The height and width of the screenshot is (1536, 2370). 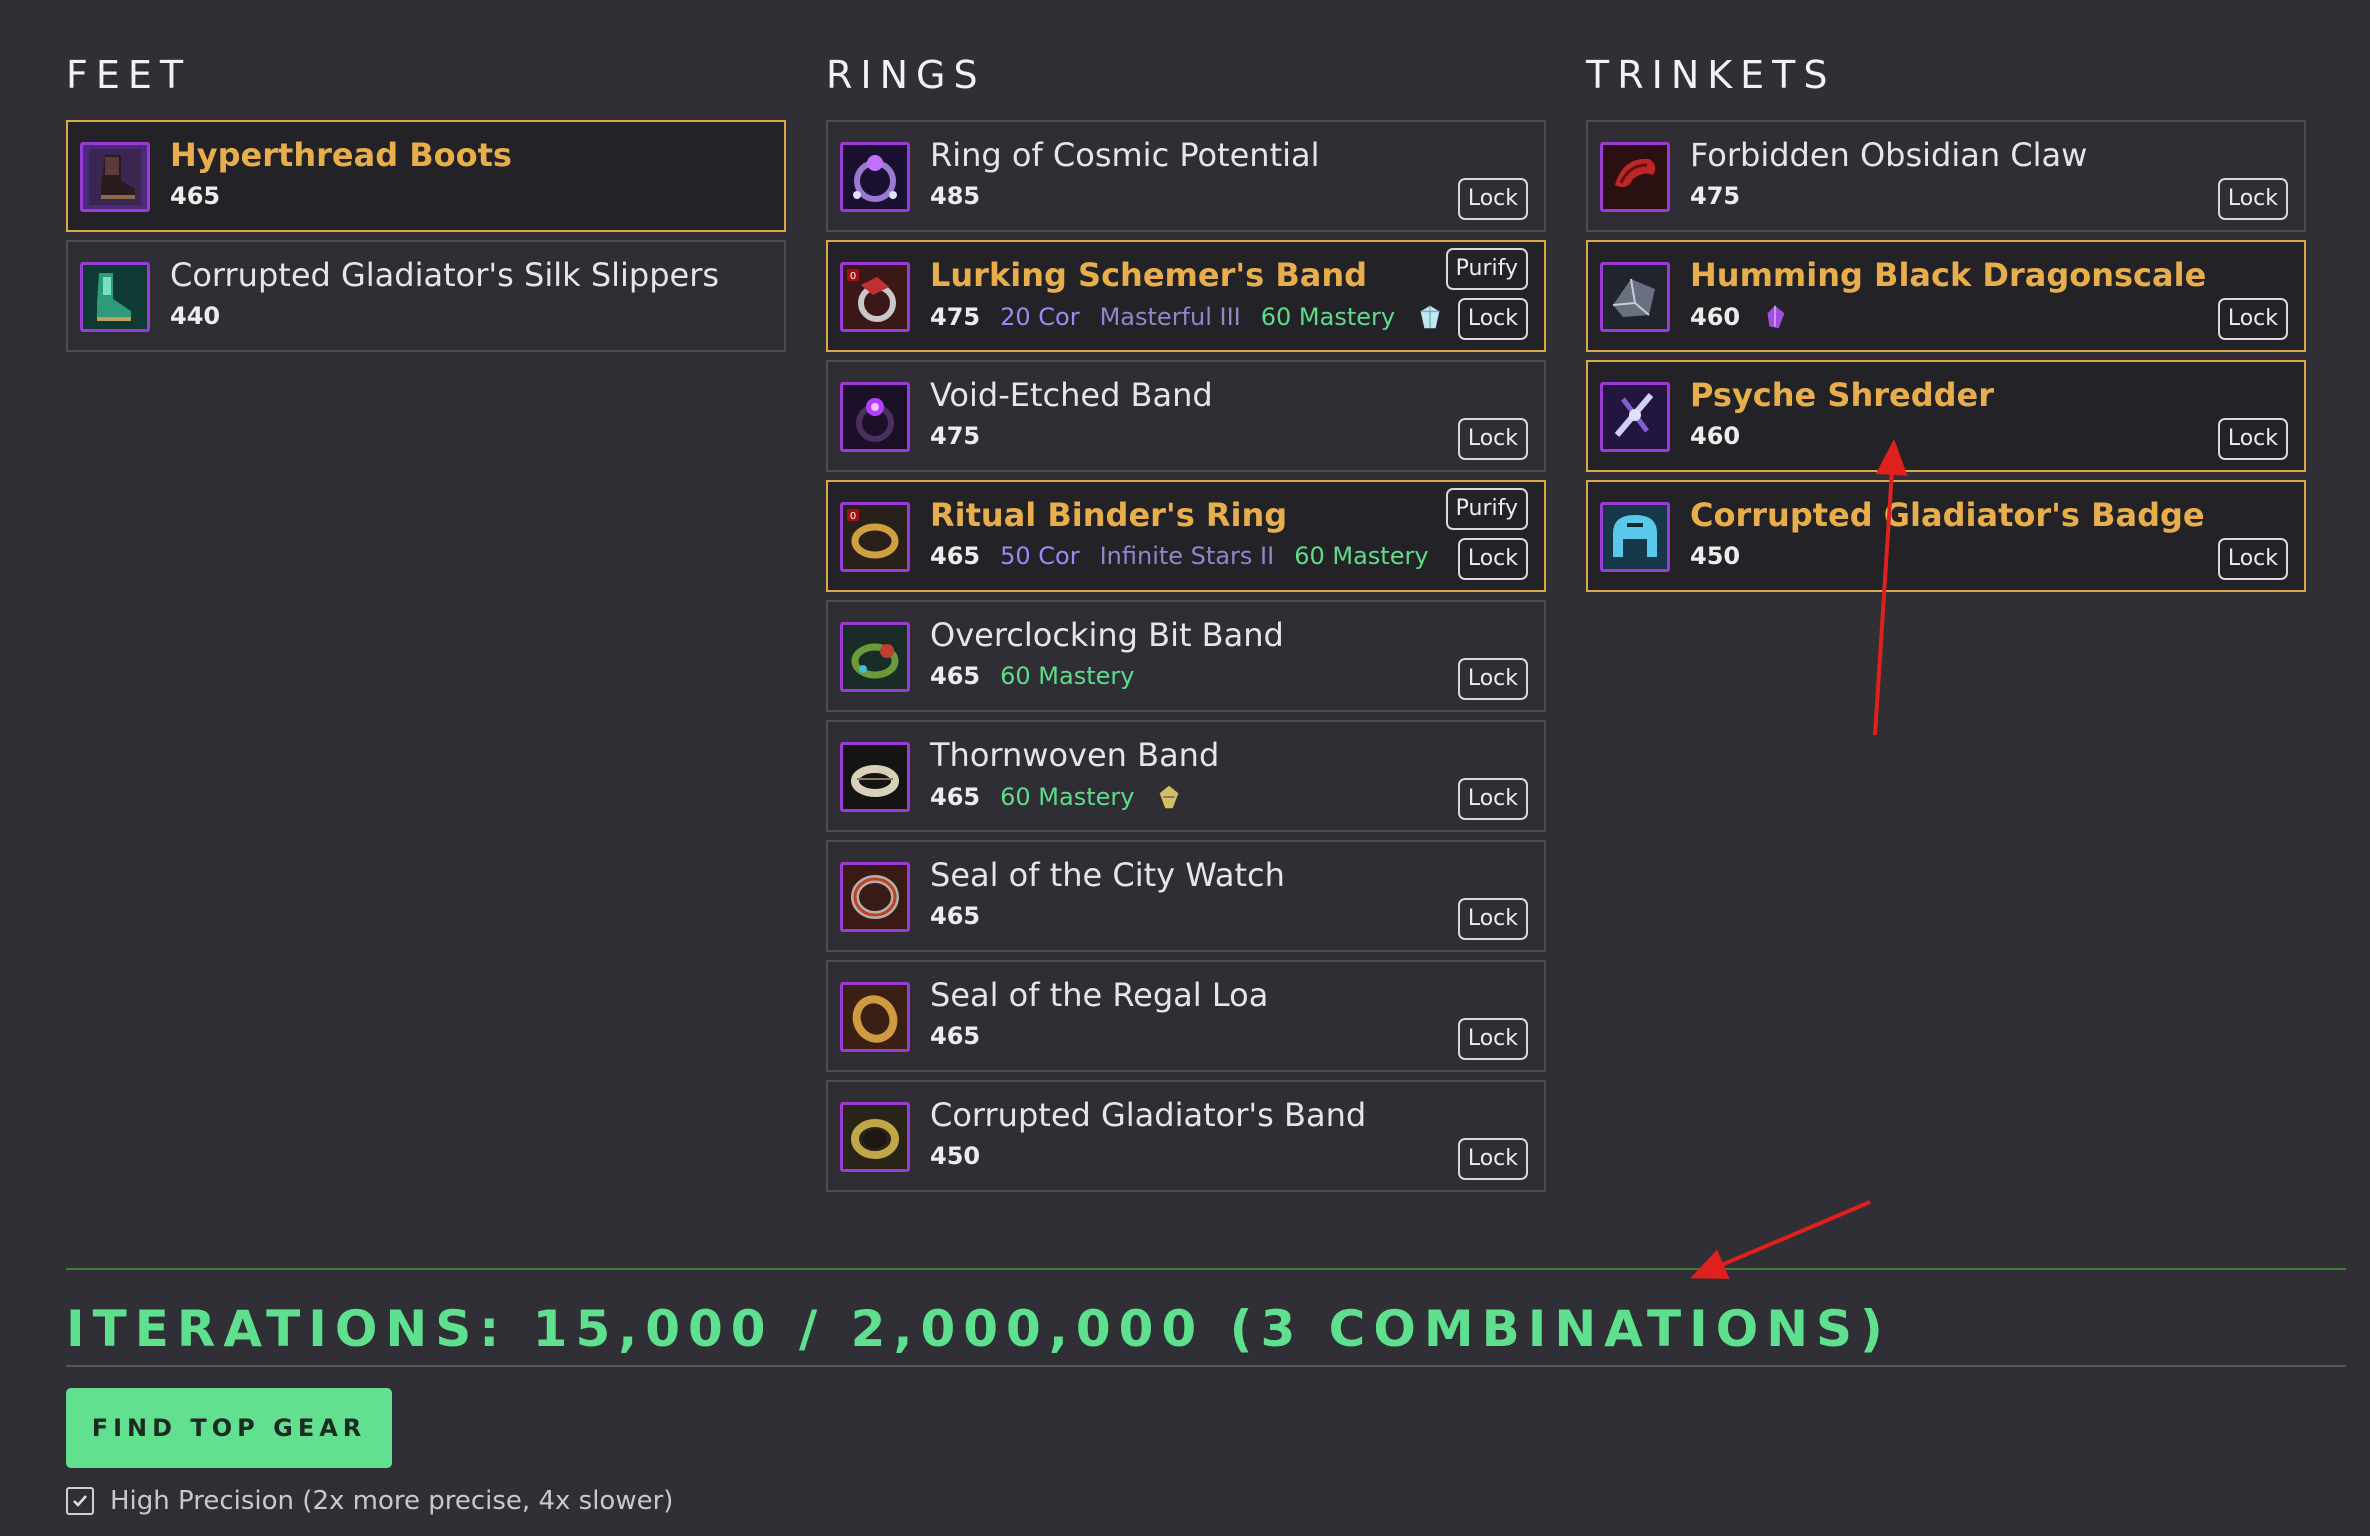 I want to click on item-name: Thornwoven Band, so click(x=1075, y=755).